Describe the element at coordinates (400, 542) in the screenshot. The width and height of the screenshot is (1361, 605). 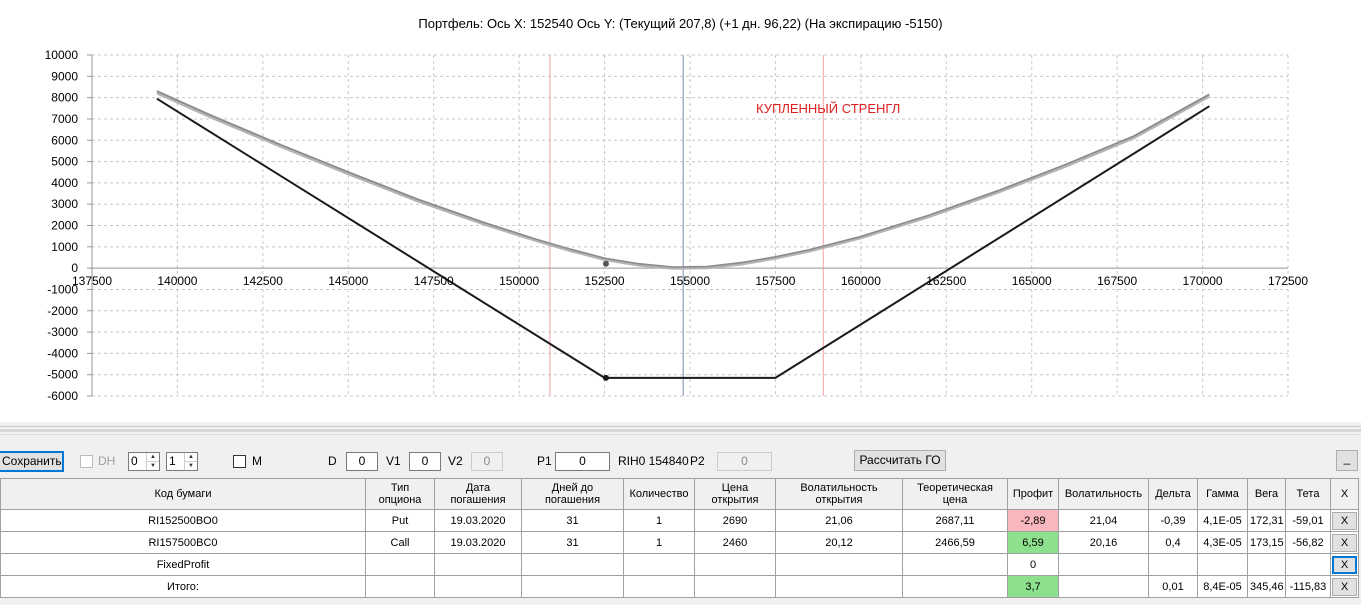
I see `cell-type: Call` at that location.